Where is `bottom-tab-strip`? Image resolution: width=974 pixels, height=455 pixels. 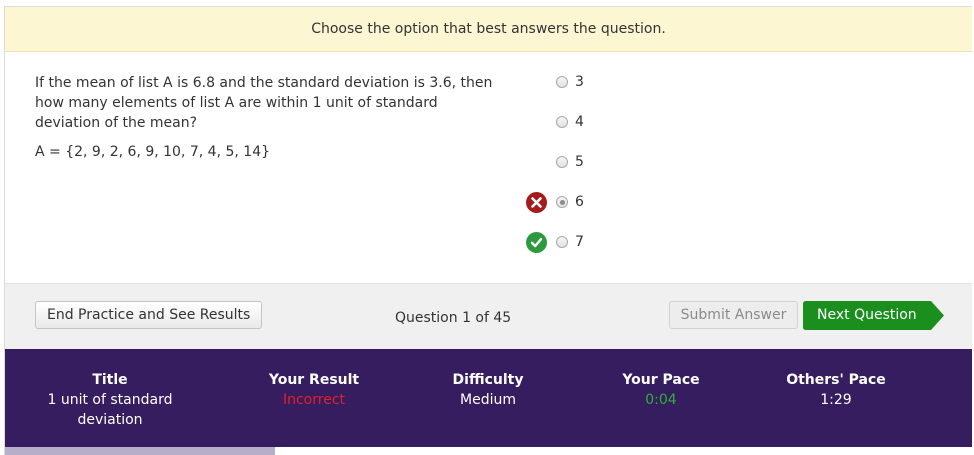
bottom-tab-strip is located at coordinates (140, 451).